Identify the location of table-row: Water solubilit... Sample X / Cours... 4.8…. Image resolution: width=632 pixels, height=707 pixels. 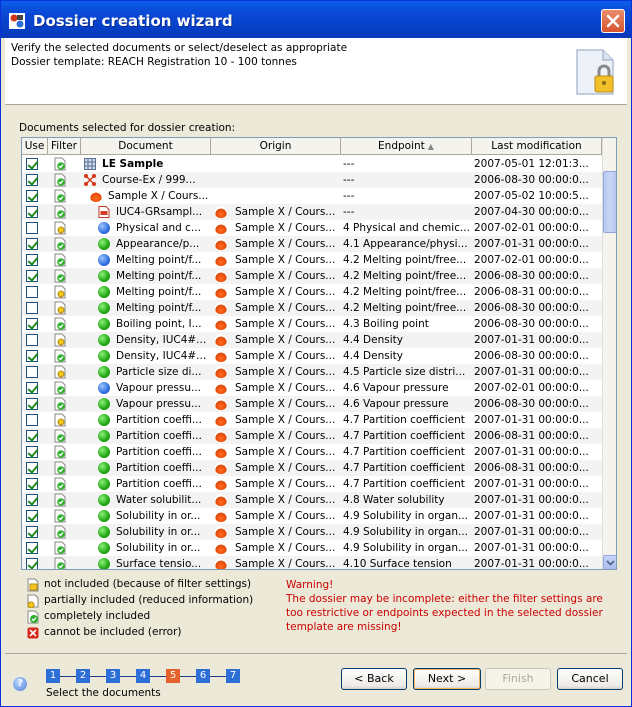
(312, 500).